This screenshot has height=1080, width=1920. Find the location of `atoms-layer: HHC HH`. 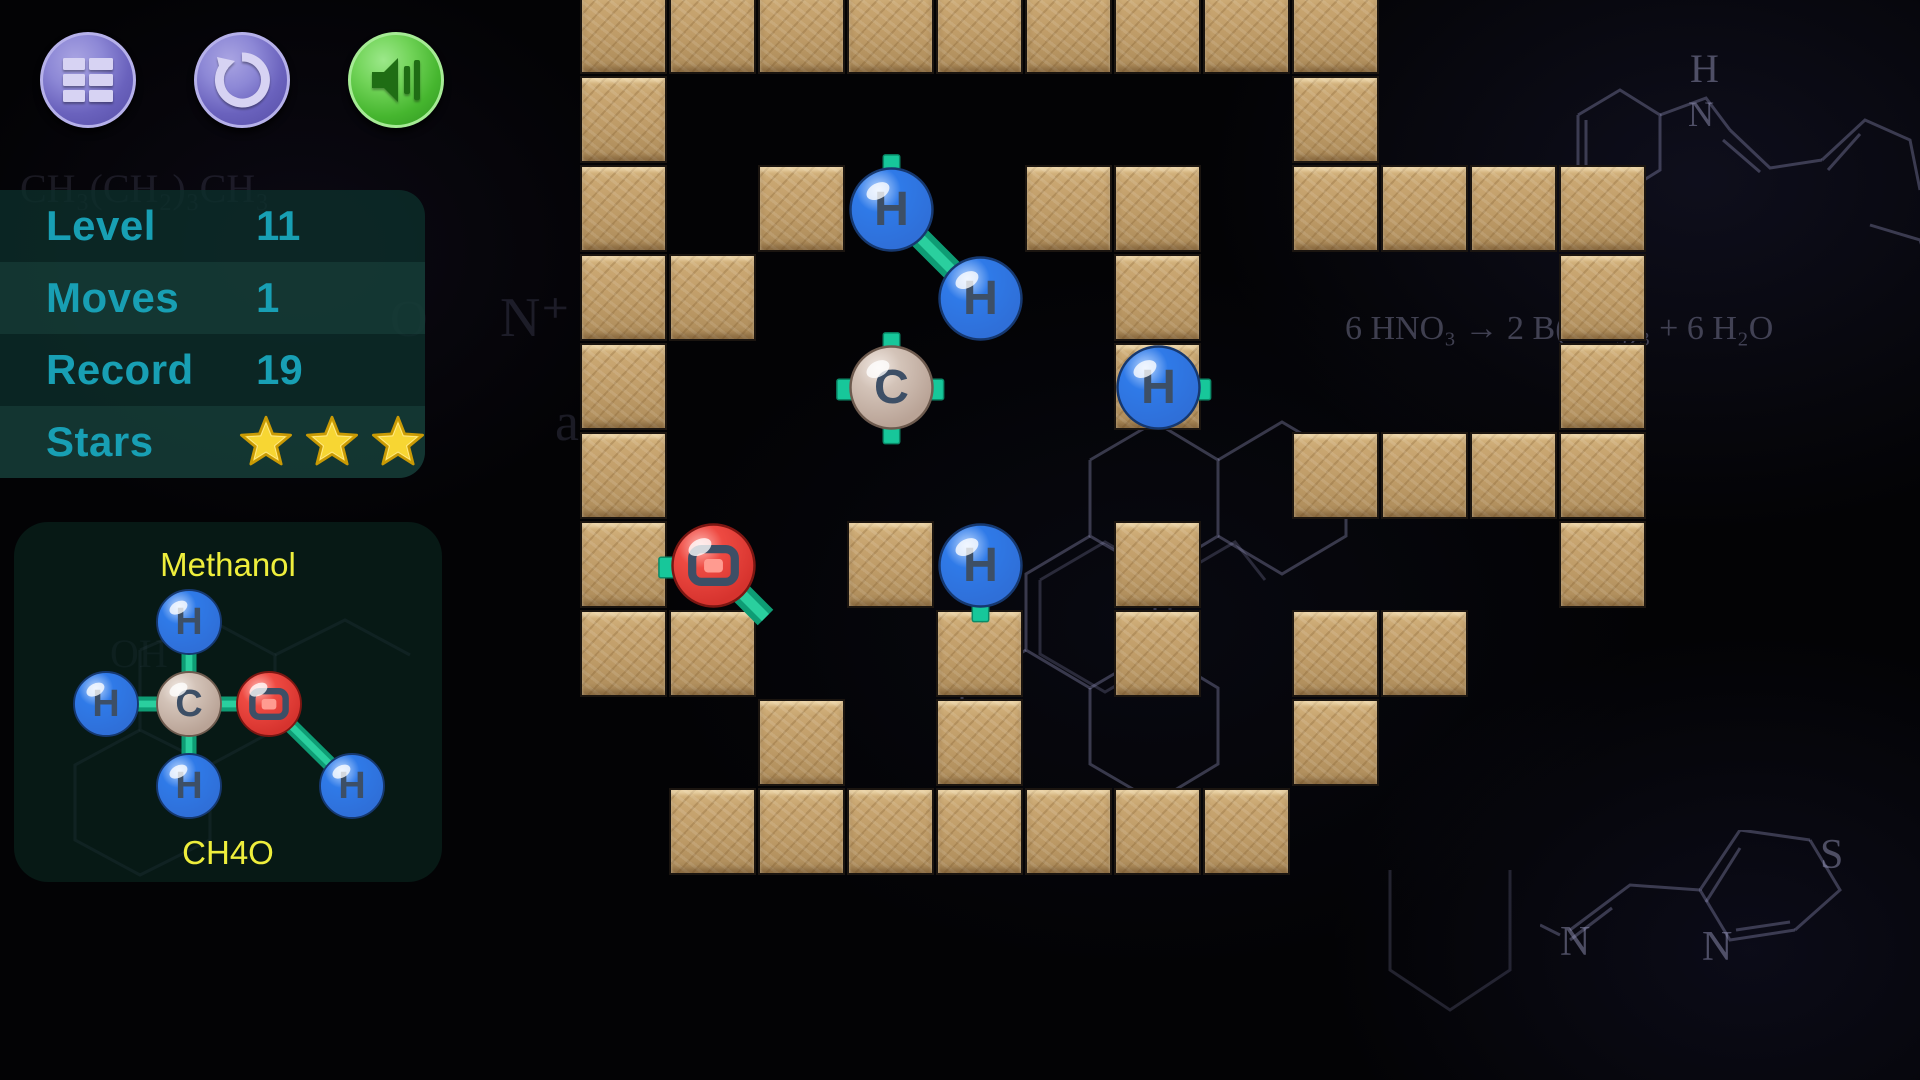

atoms-layer: HHC HH is located at coordinates (935, 390).